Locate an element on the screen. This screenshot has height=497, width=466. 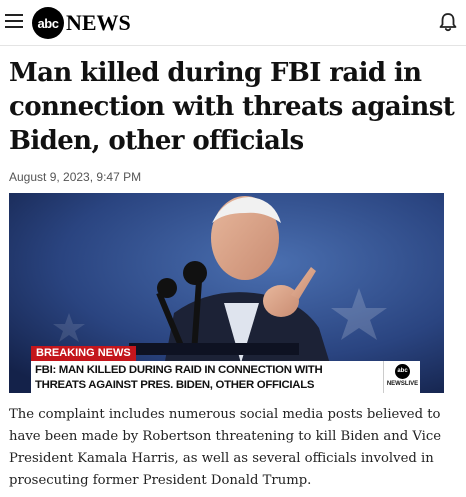
abc-news-live-logo: abc NEWSLIVE is located at coordinates (401, 377).